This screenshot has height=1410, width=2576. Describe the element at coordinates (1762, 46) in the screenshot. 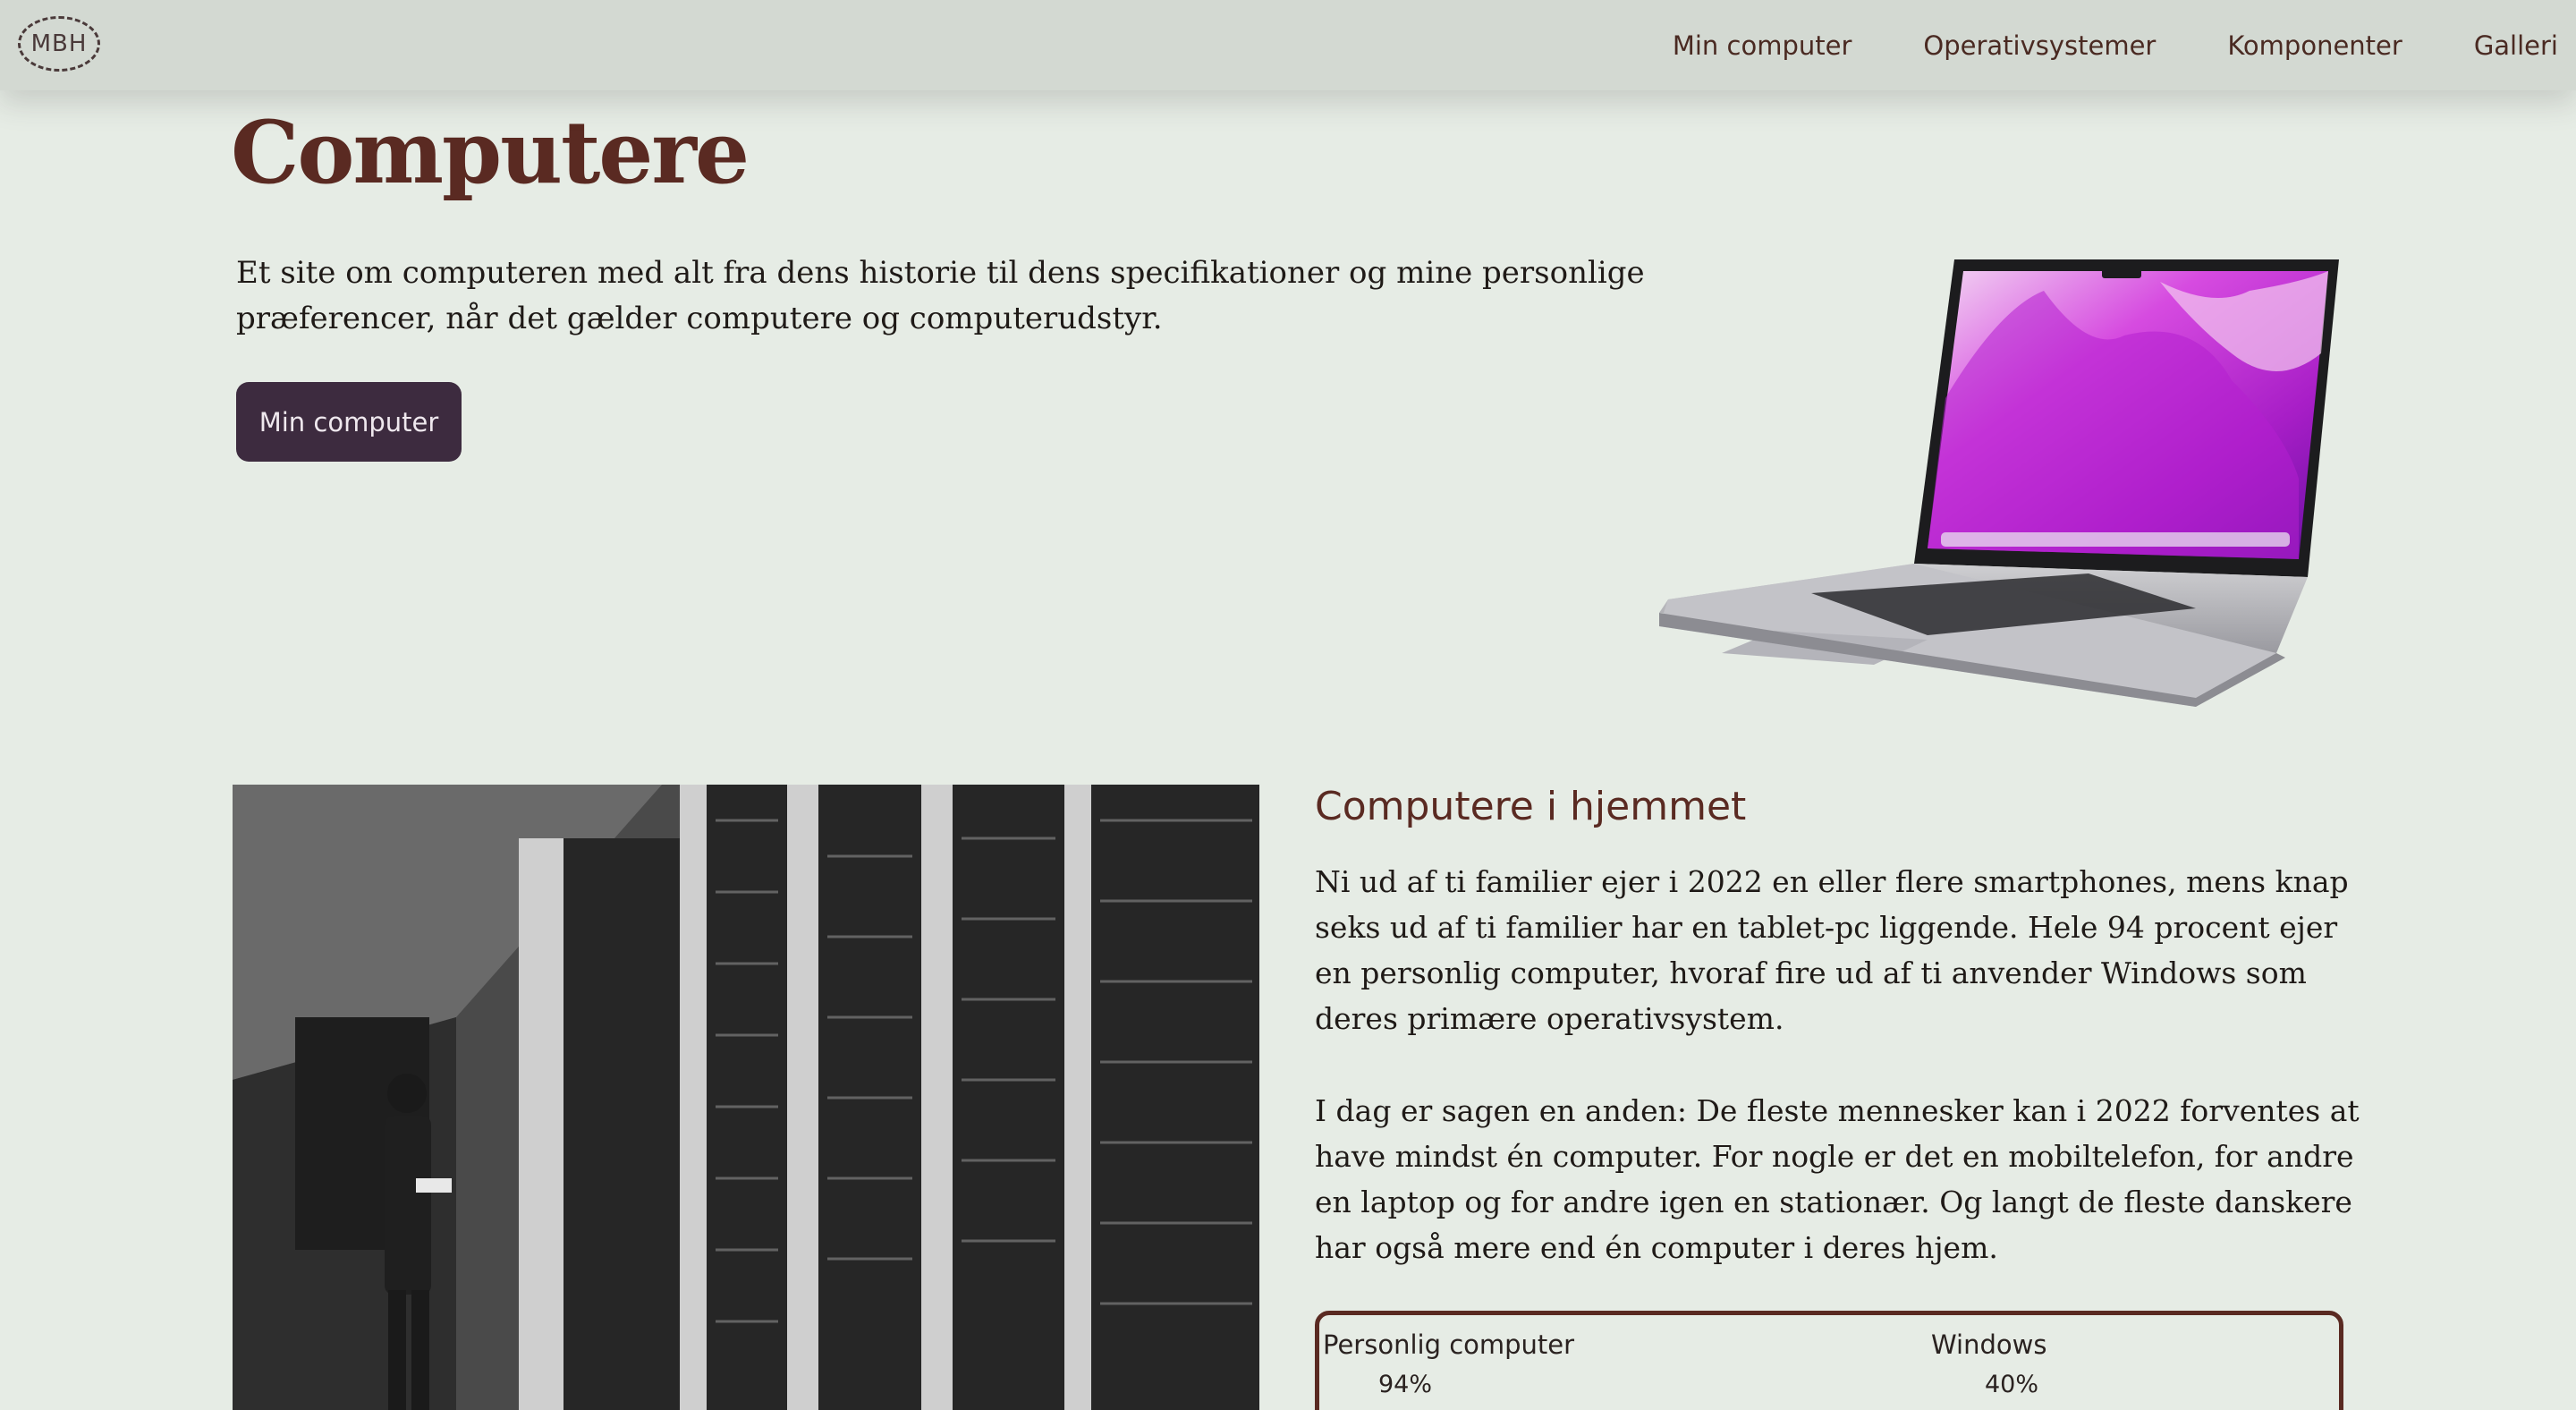

I see `nav-link-min-computer: Min computer` at that location.